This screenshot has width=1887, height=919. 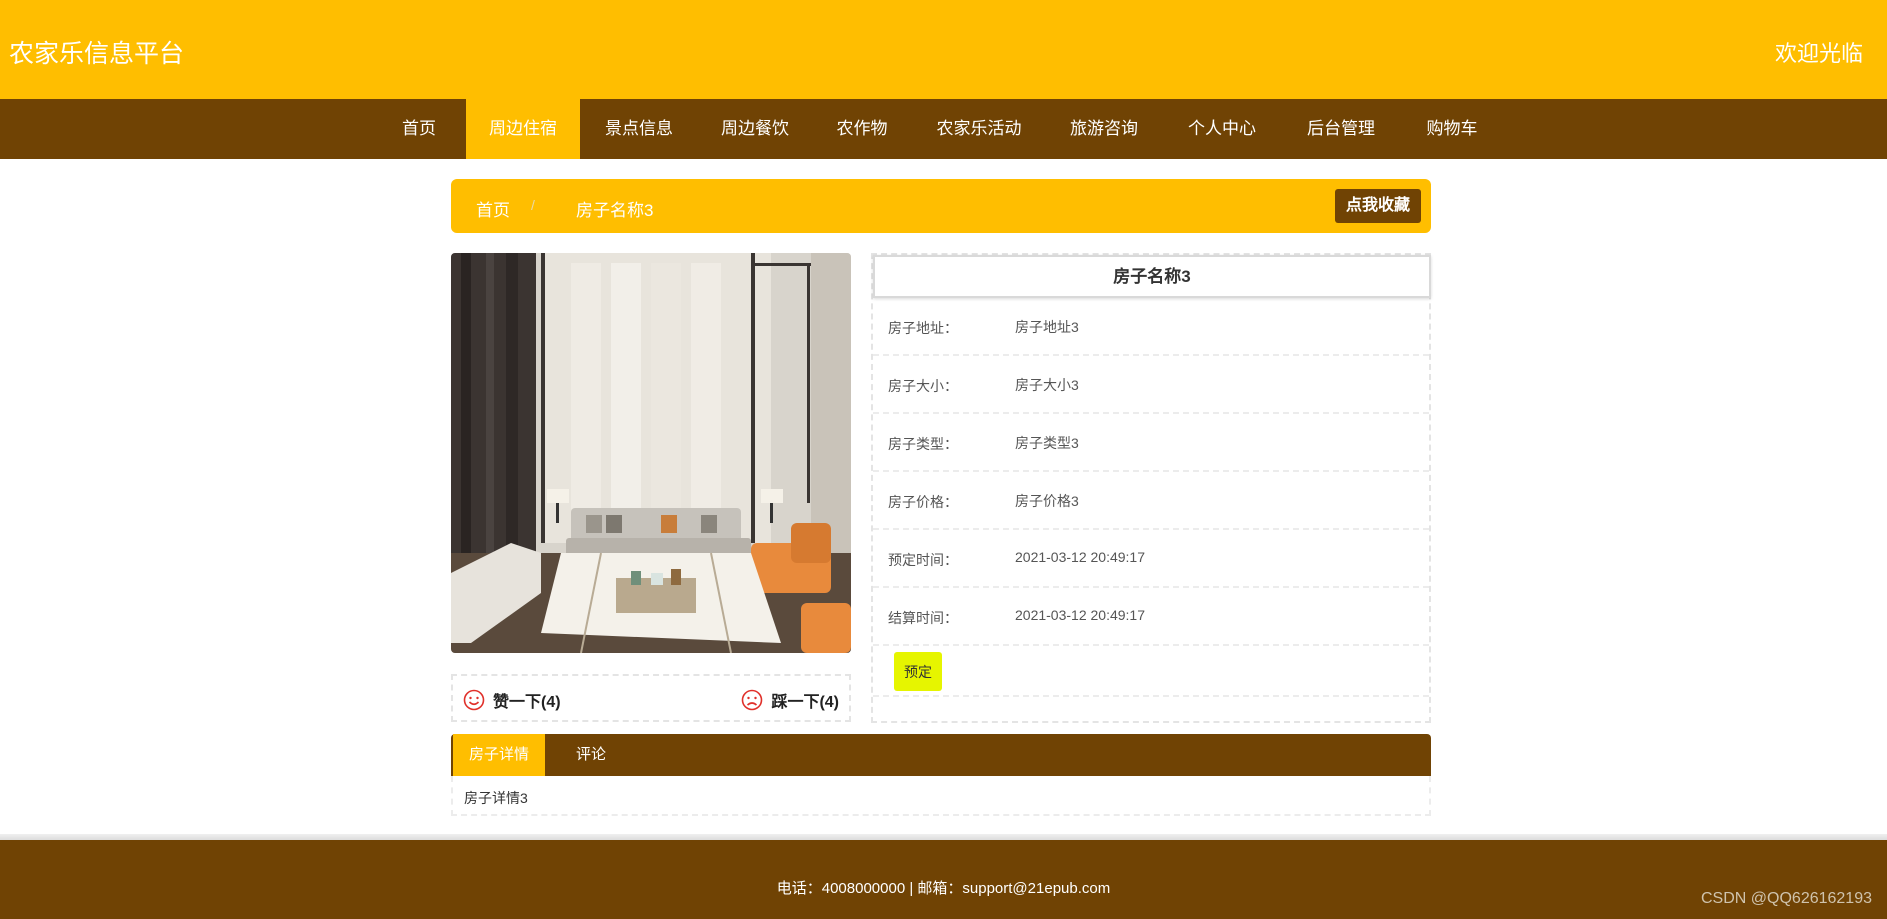 I want to click on nav-item-home: 首页, so click(x=419, y=129).